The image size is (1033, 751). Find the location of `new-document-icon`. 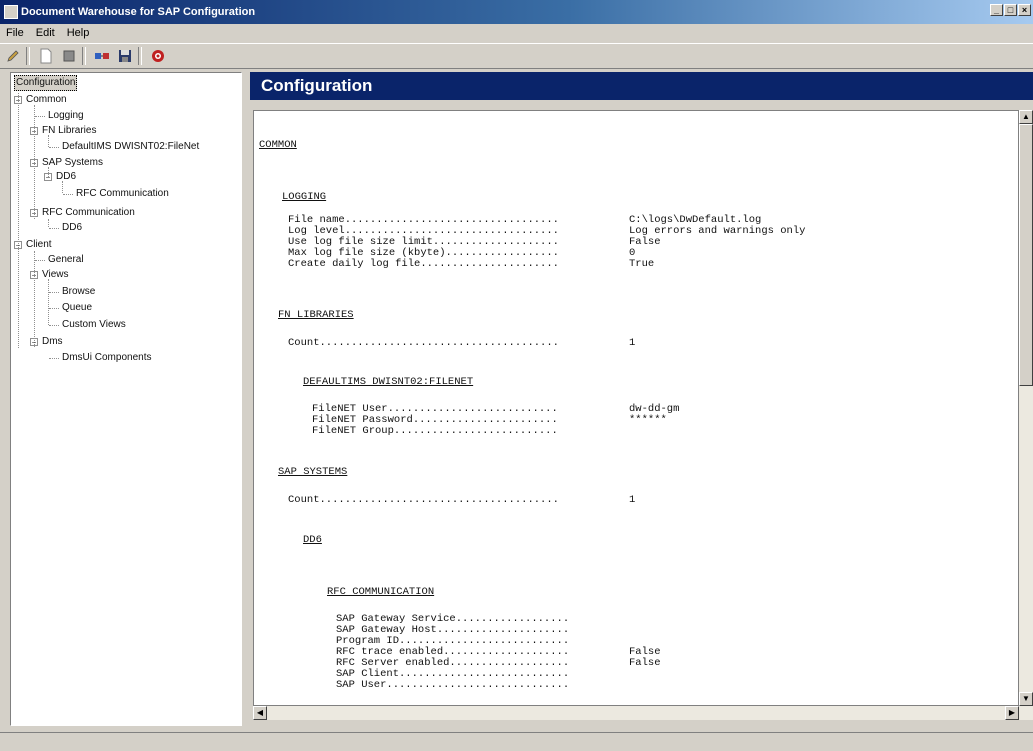

new-document-icon is located at coordinates (46, 56).